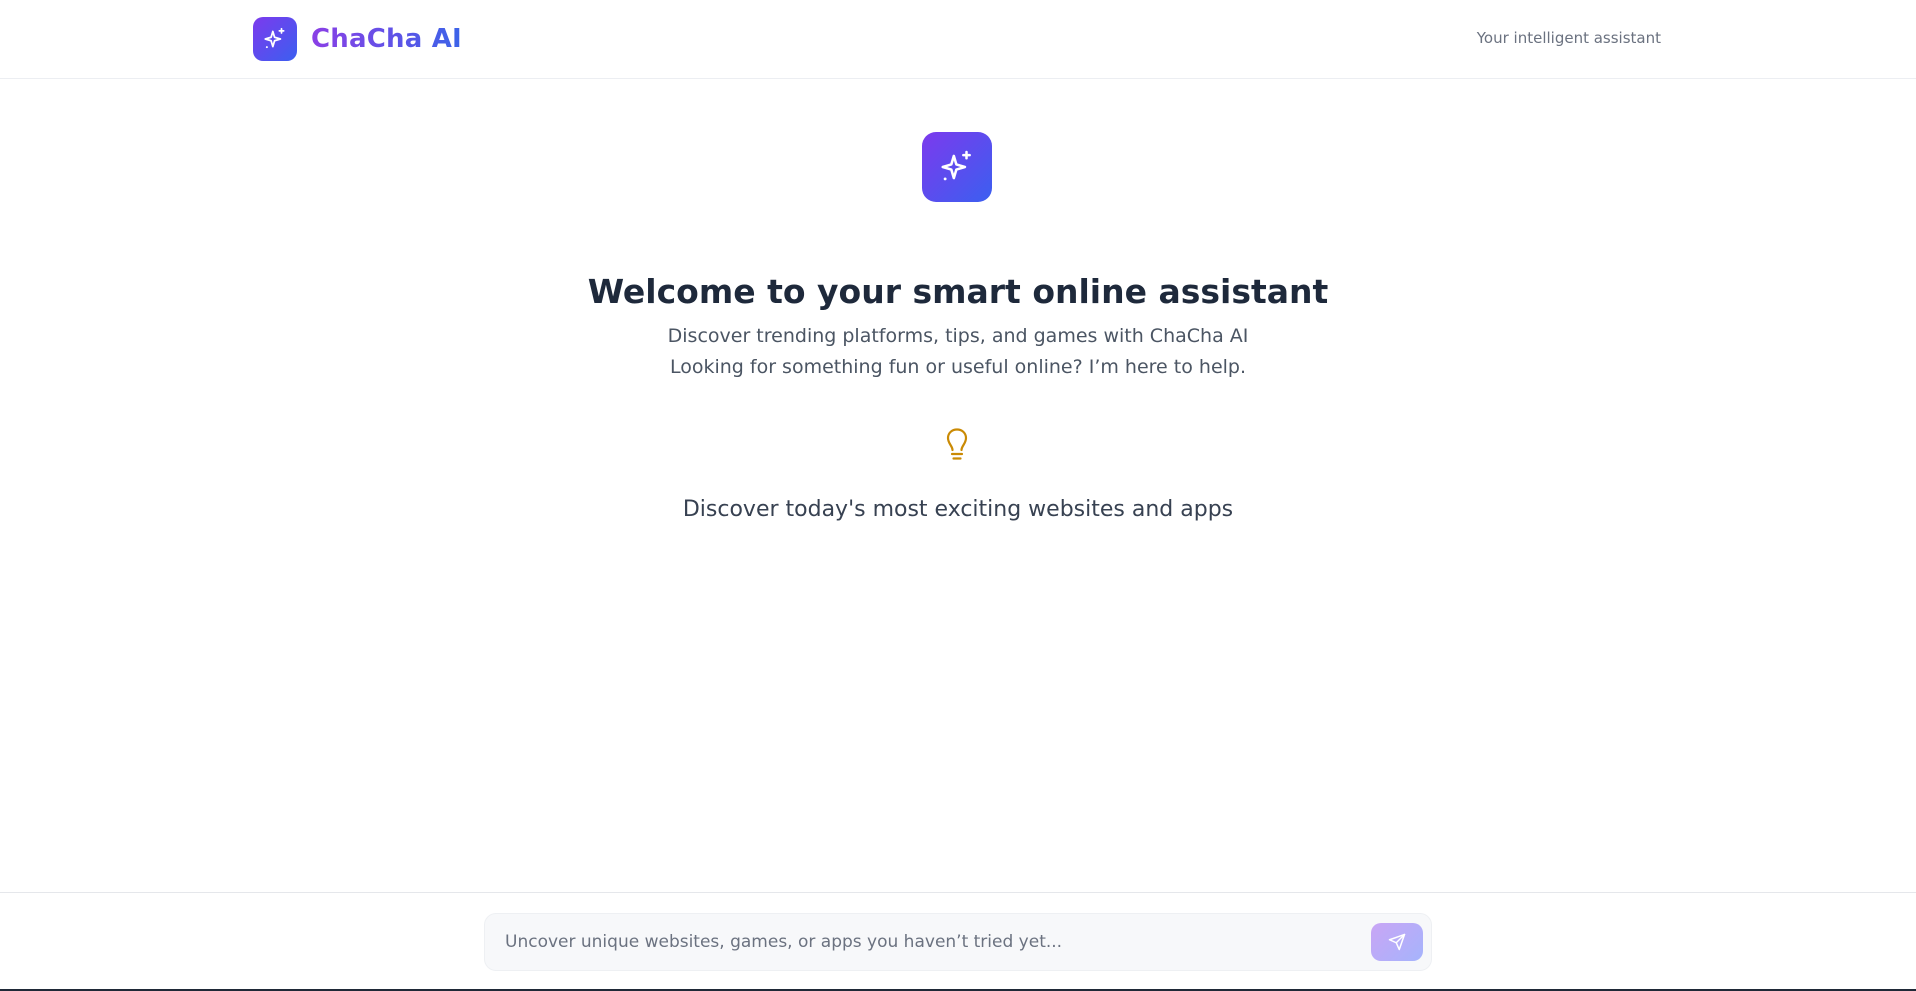 This screenshot has height=991, width=1916. I want to click on chat-composer, so click(958, 941).